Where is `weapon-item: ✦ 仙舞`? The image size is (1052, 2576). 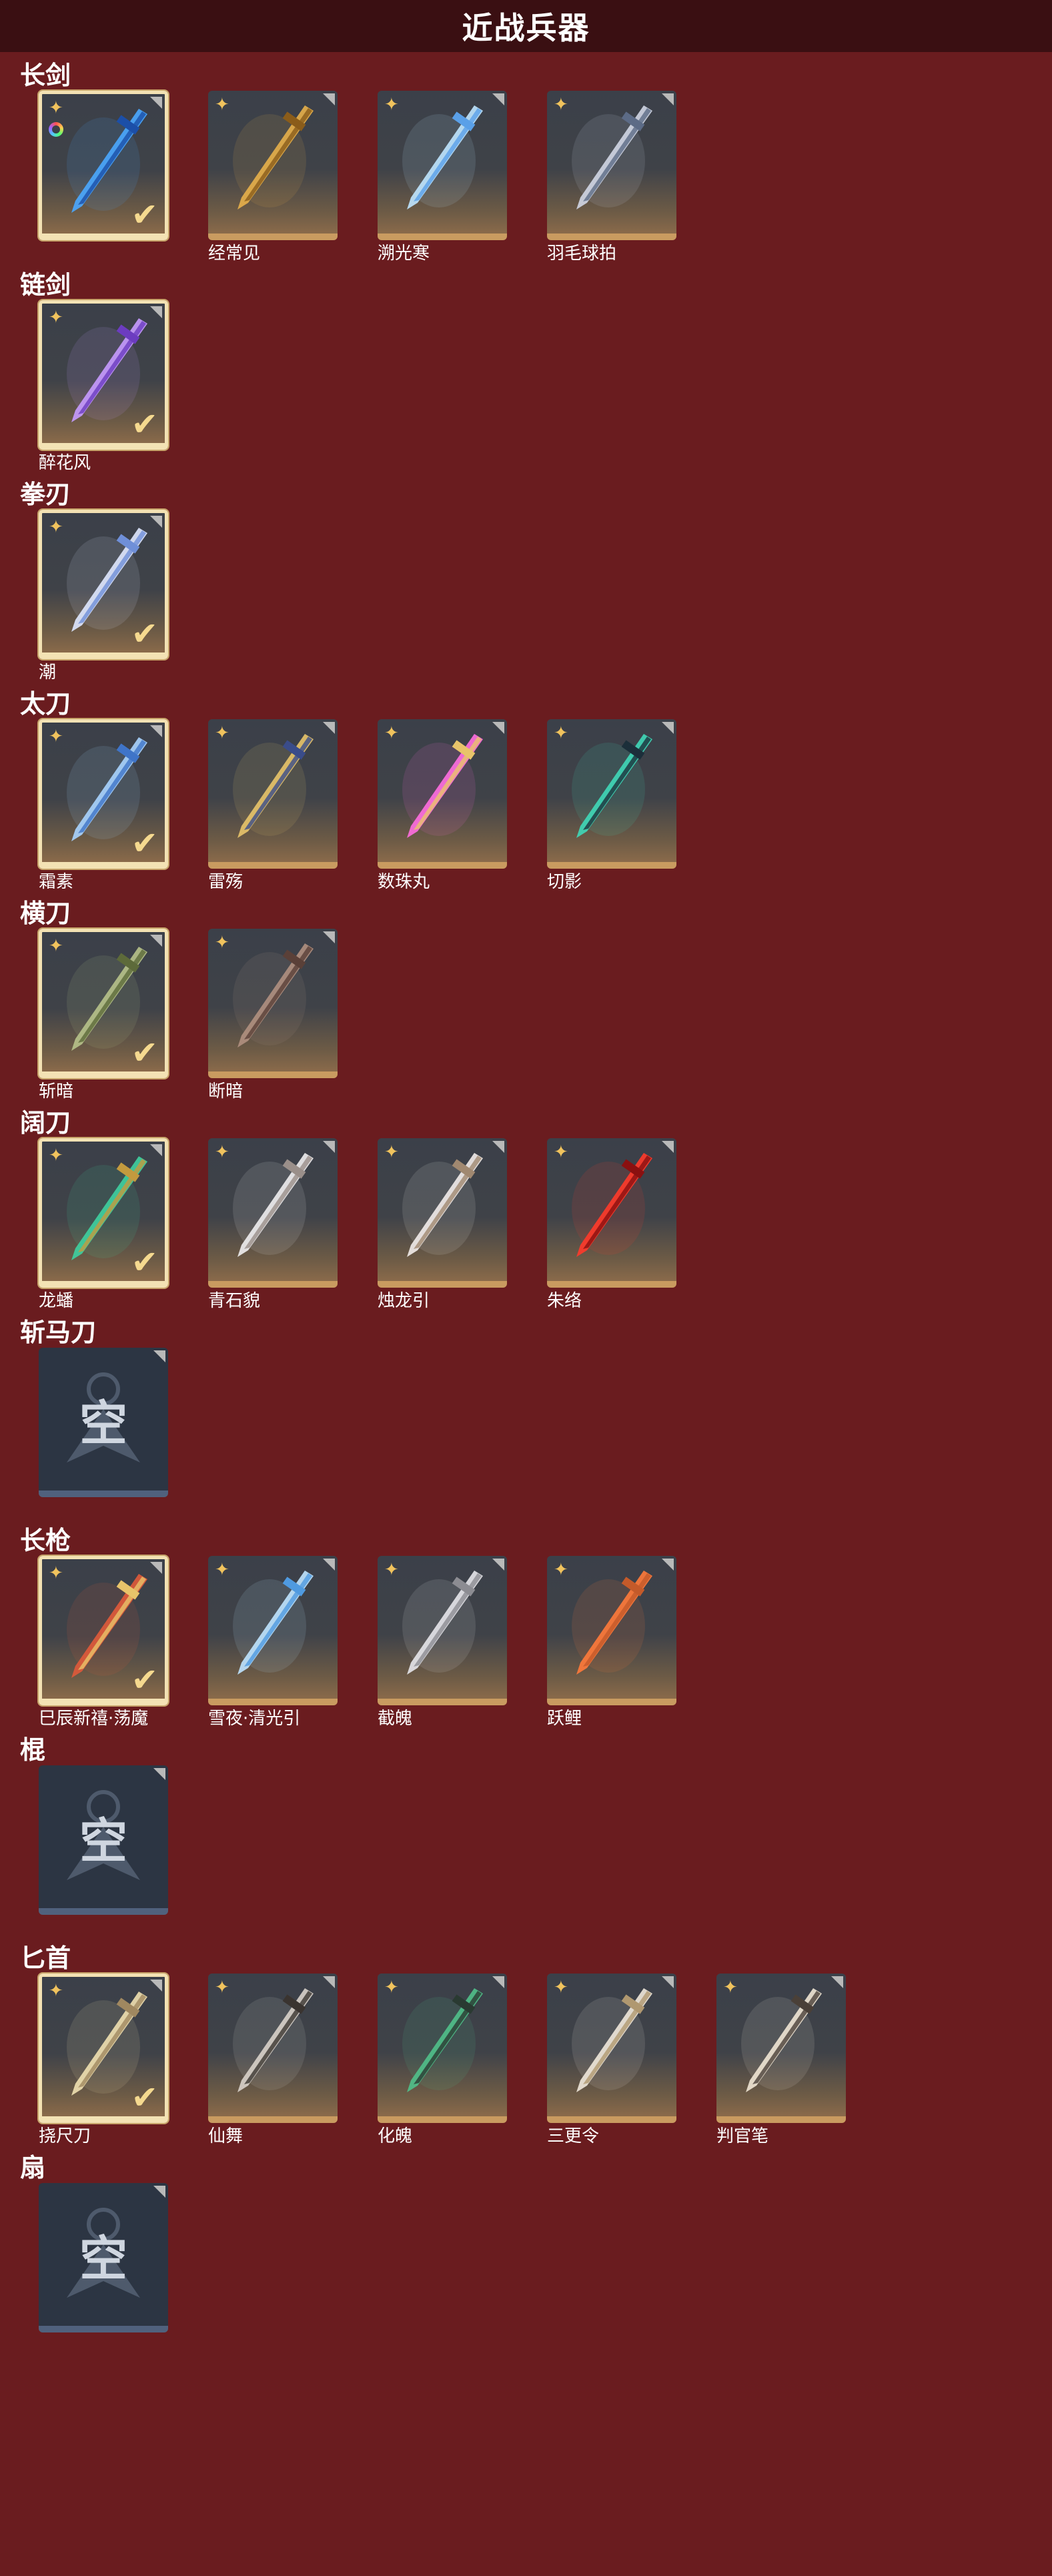
weapon-item: ✦ 仙舞 is located at coordinates (273, 2061).